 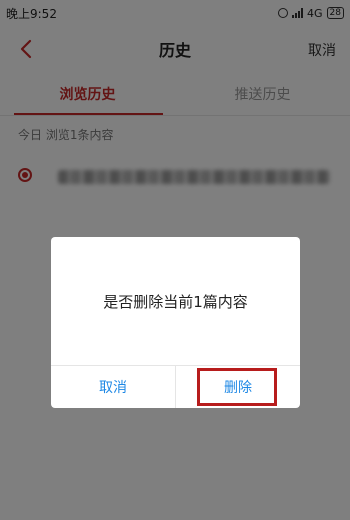 What do you see at coordinates (237, 387) in the screenshot?
I see `delete-highlight-box` at bounding box center [237, 387].